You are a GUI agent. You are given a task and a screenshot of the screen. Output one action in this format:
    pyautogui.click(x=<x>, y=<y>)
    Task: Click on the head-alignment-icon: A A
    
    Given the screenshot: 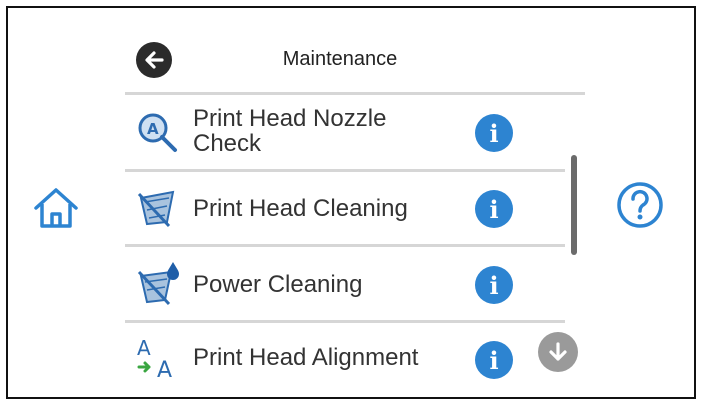 What is the action you would take?
    pyautogui.click(x=154, y=358)
    